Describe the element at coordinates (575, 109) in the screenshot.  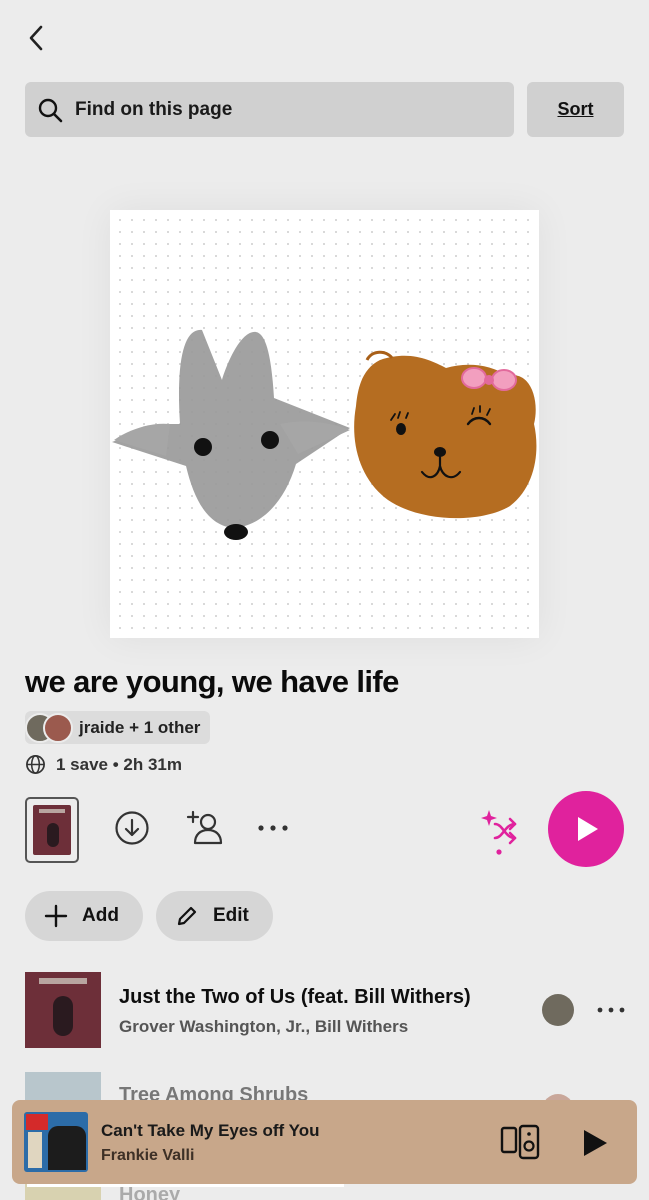
I see `sort-button: Sort` at that location.